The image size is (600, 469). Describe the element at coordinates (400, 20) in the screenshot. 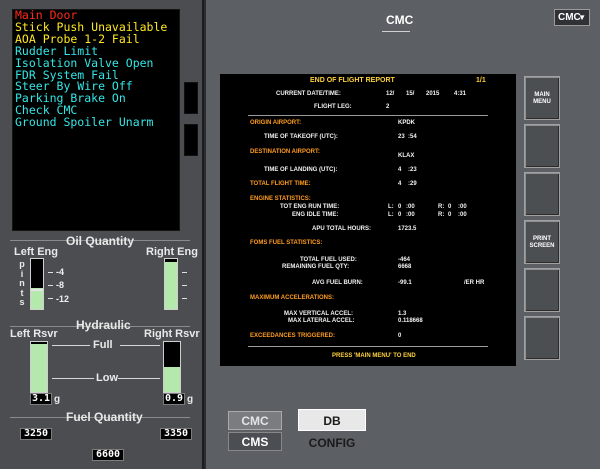

I see `page-title: CMC` at that location.